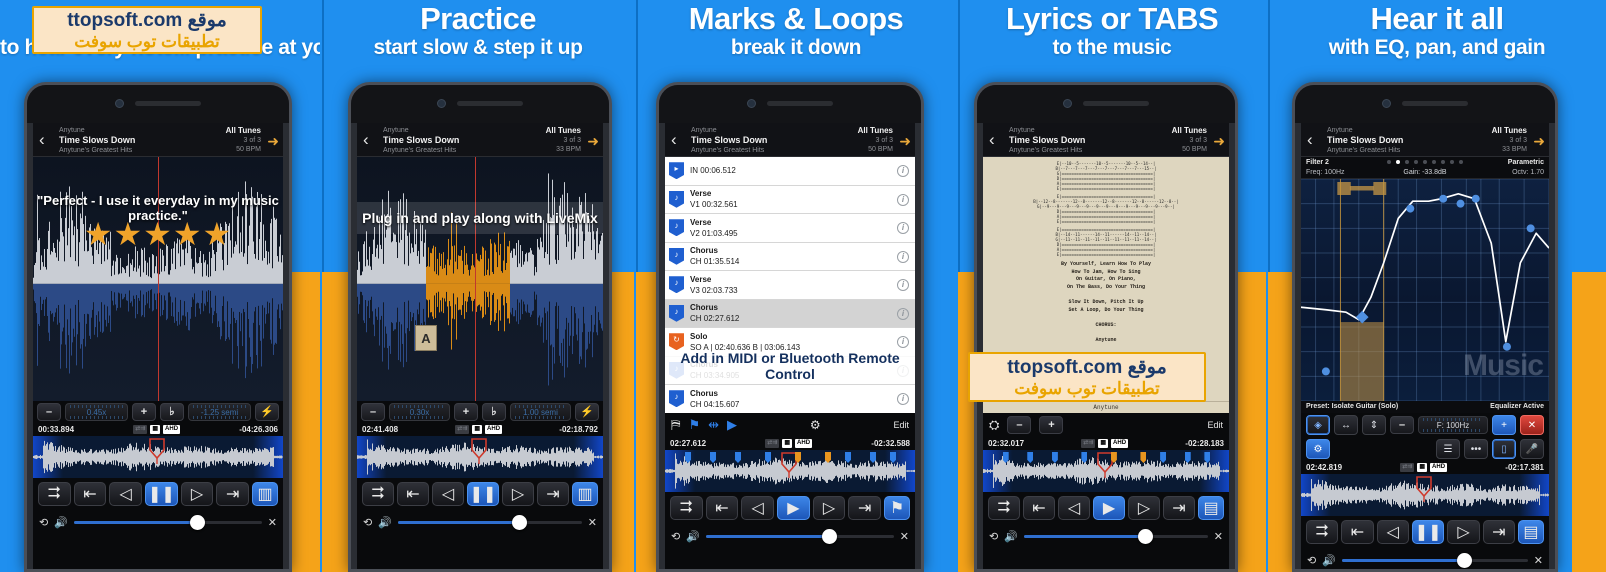 This screenshot has width=1606, height=572. I want to click on eq-presets-icon: •••, so click(1476, 449).